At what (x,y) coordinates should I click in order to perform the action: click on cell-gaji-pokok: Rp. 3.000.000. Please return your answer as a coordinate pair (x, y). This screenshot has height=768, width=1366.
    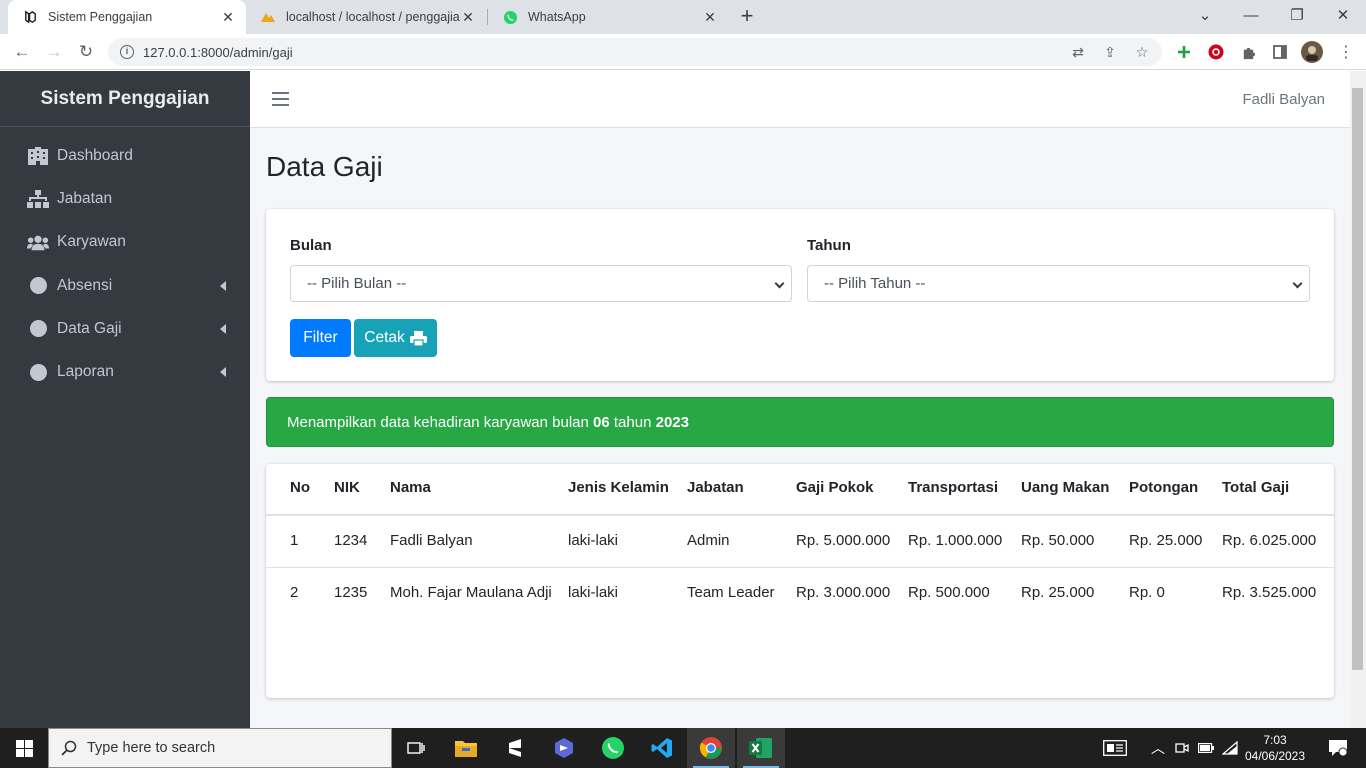
    Looking at the image, I should click on (843, 592).